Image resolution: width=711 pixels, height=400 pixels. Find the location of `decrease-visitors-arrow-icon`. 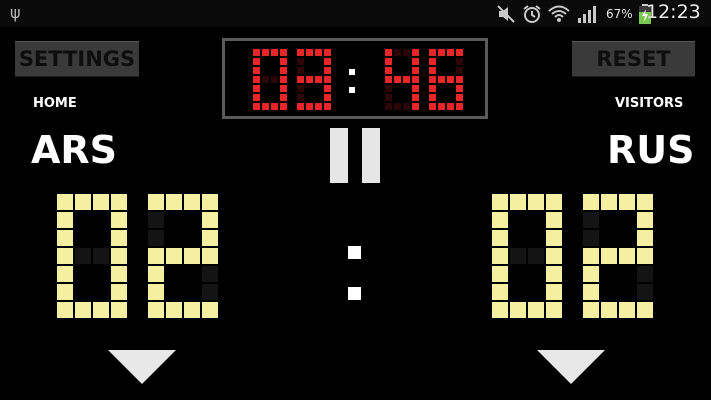

decrease-visitors-arrow-icon is located at coordinates (571, 367).